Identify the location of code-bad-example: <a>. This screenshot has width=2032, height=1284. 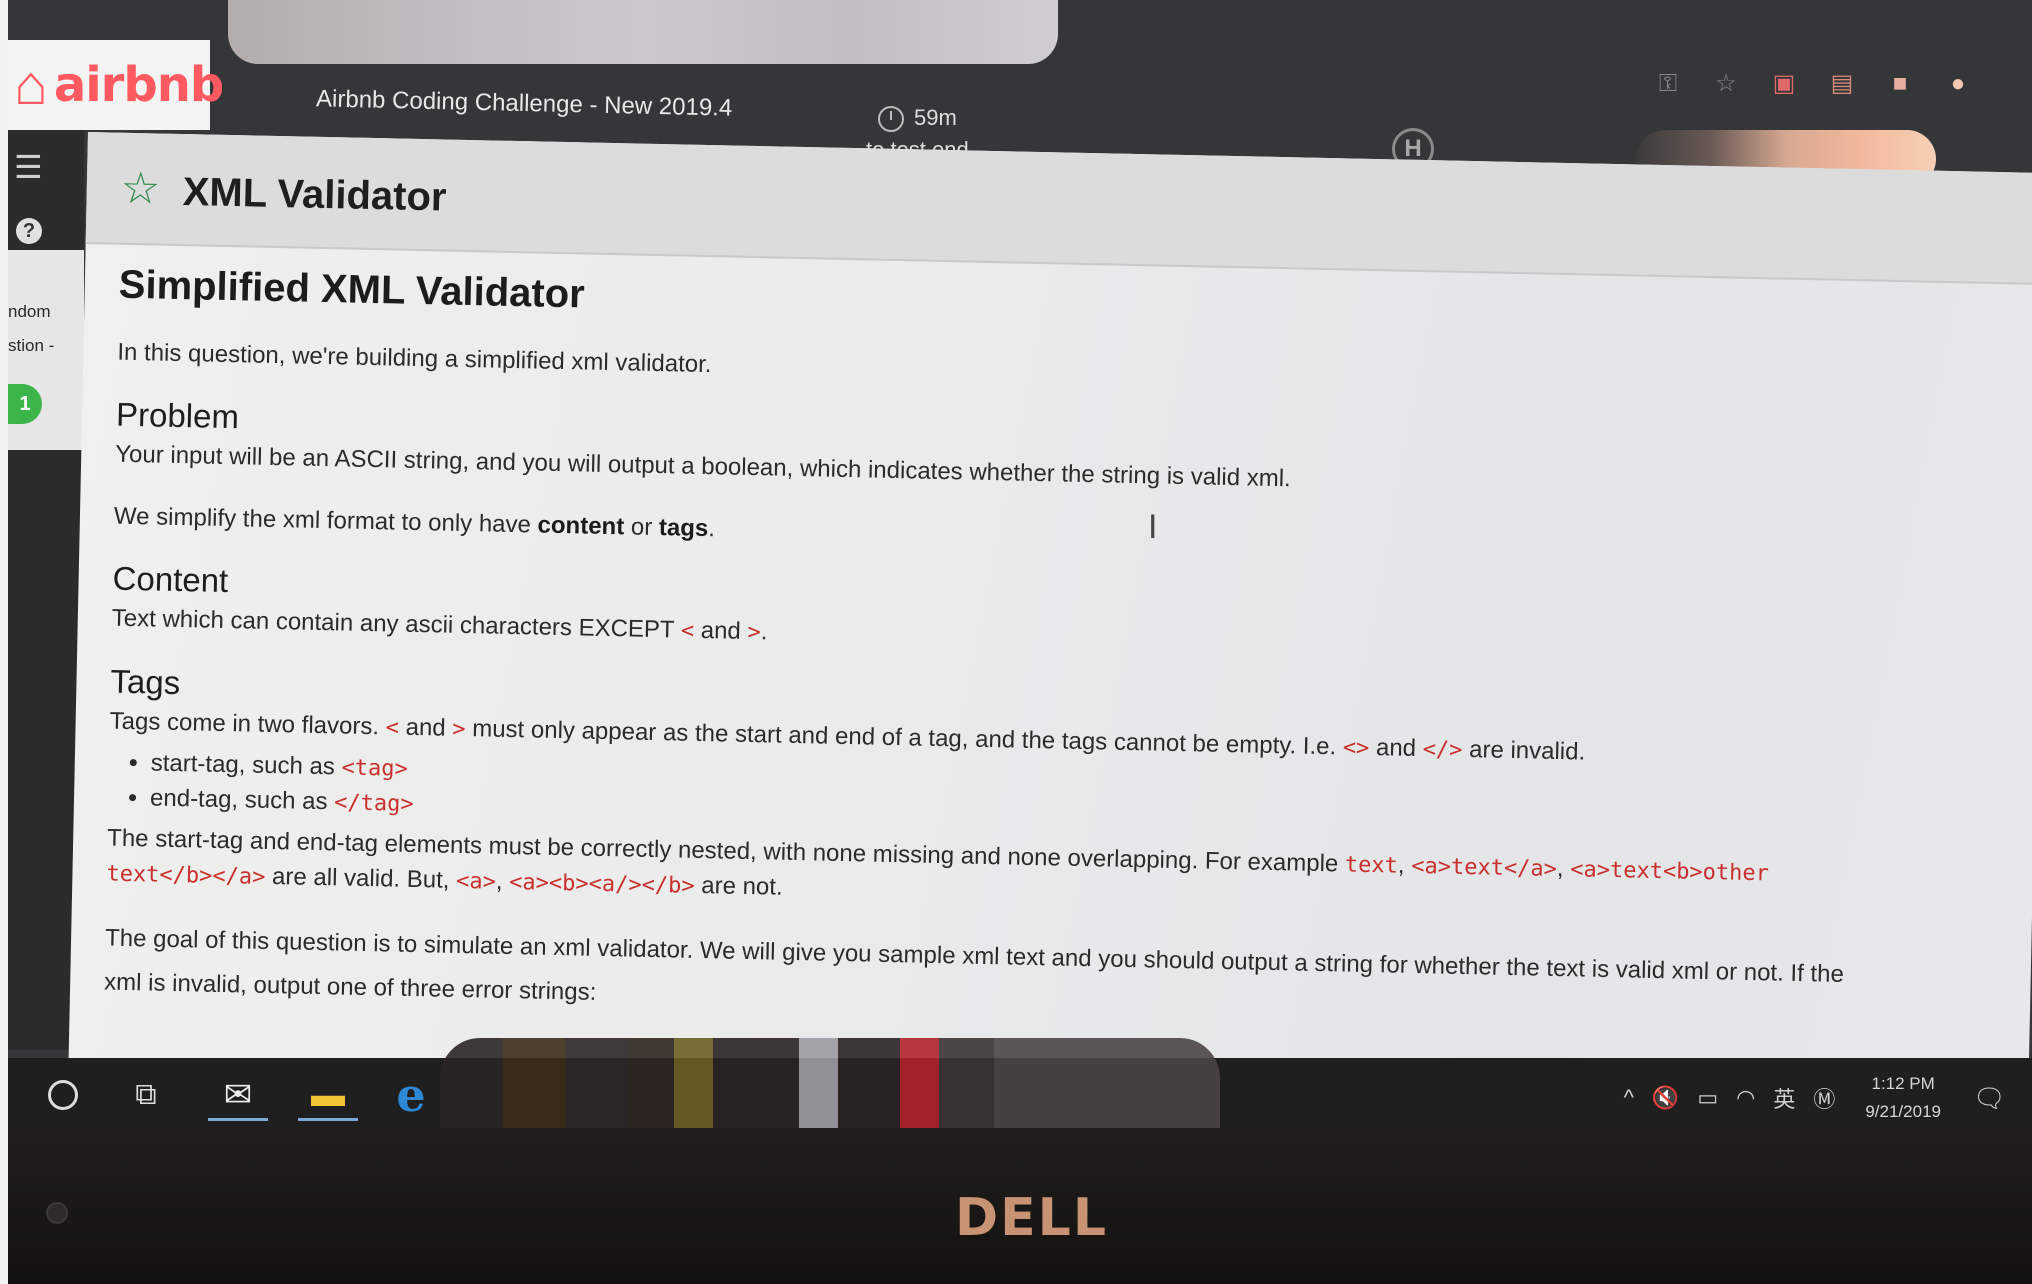
(476, 881).